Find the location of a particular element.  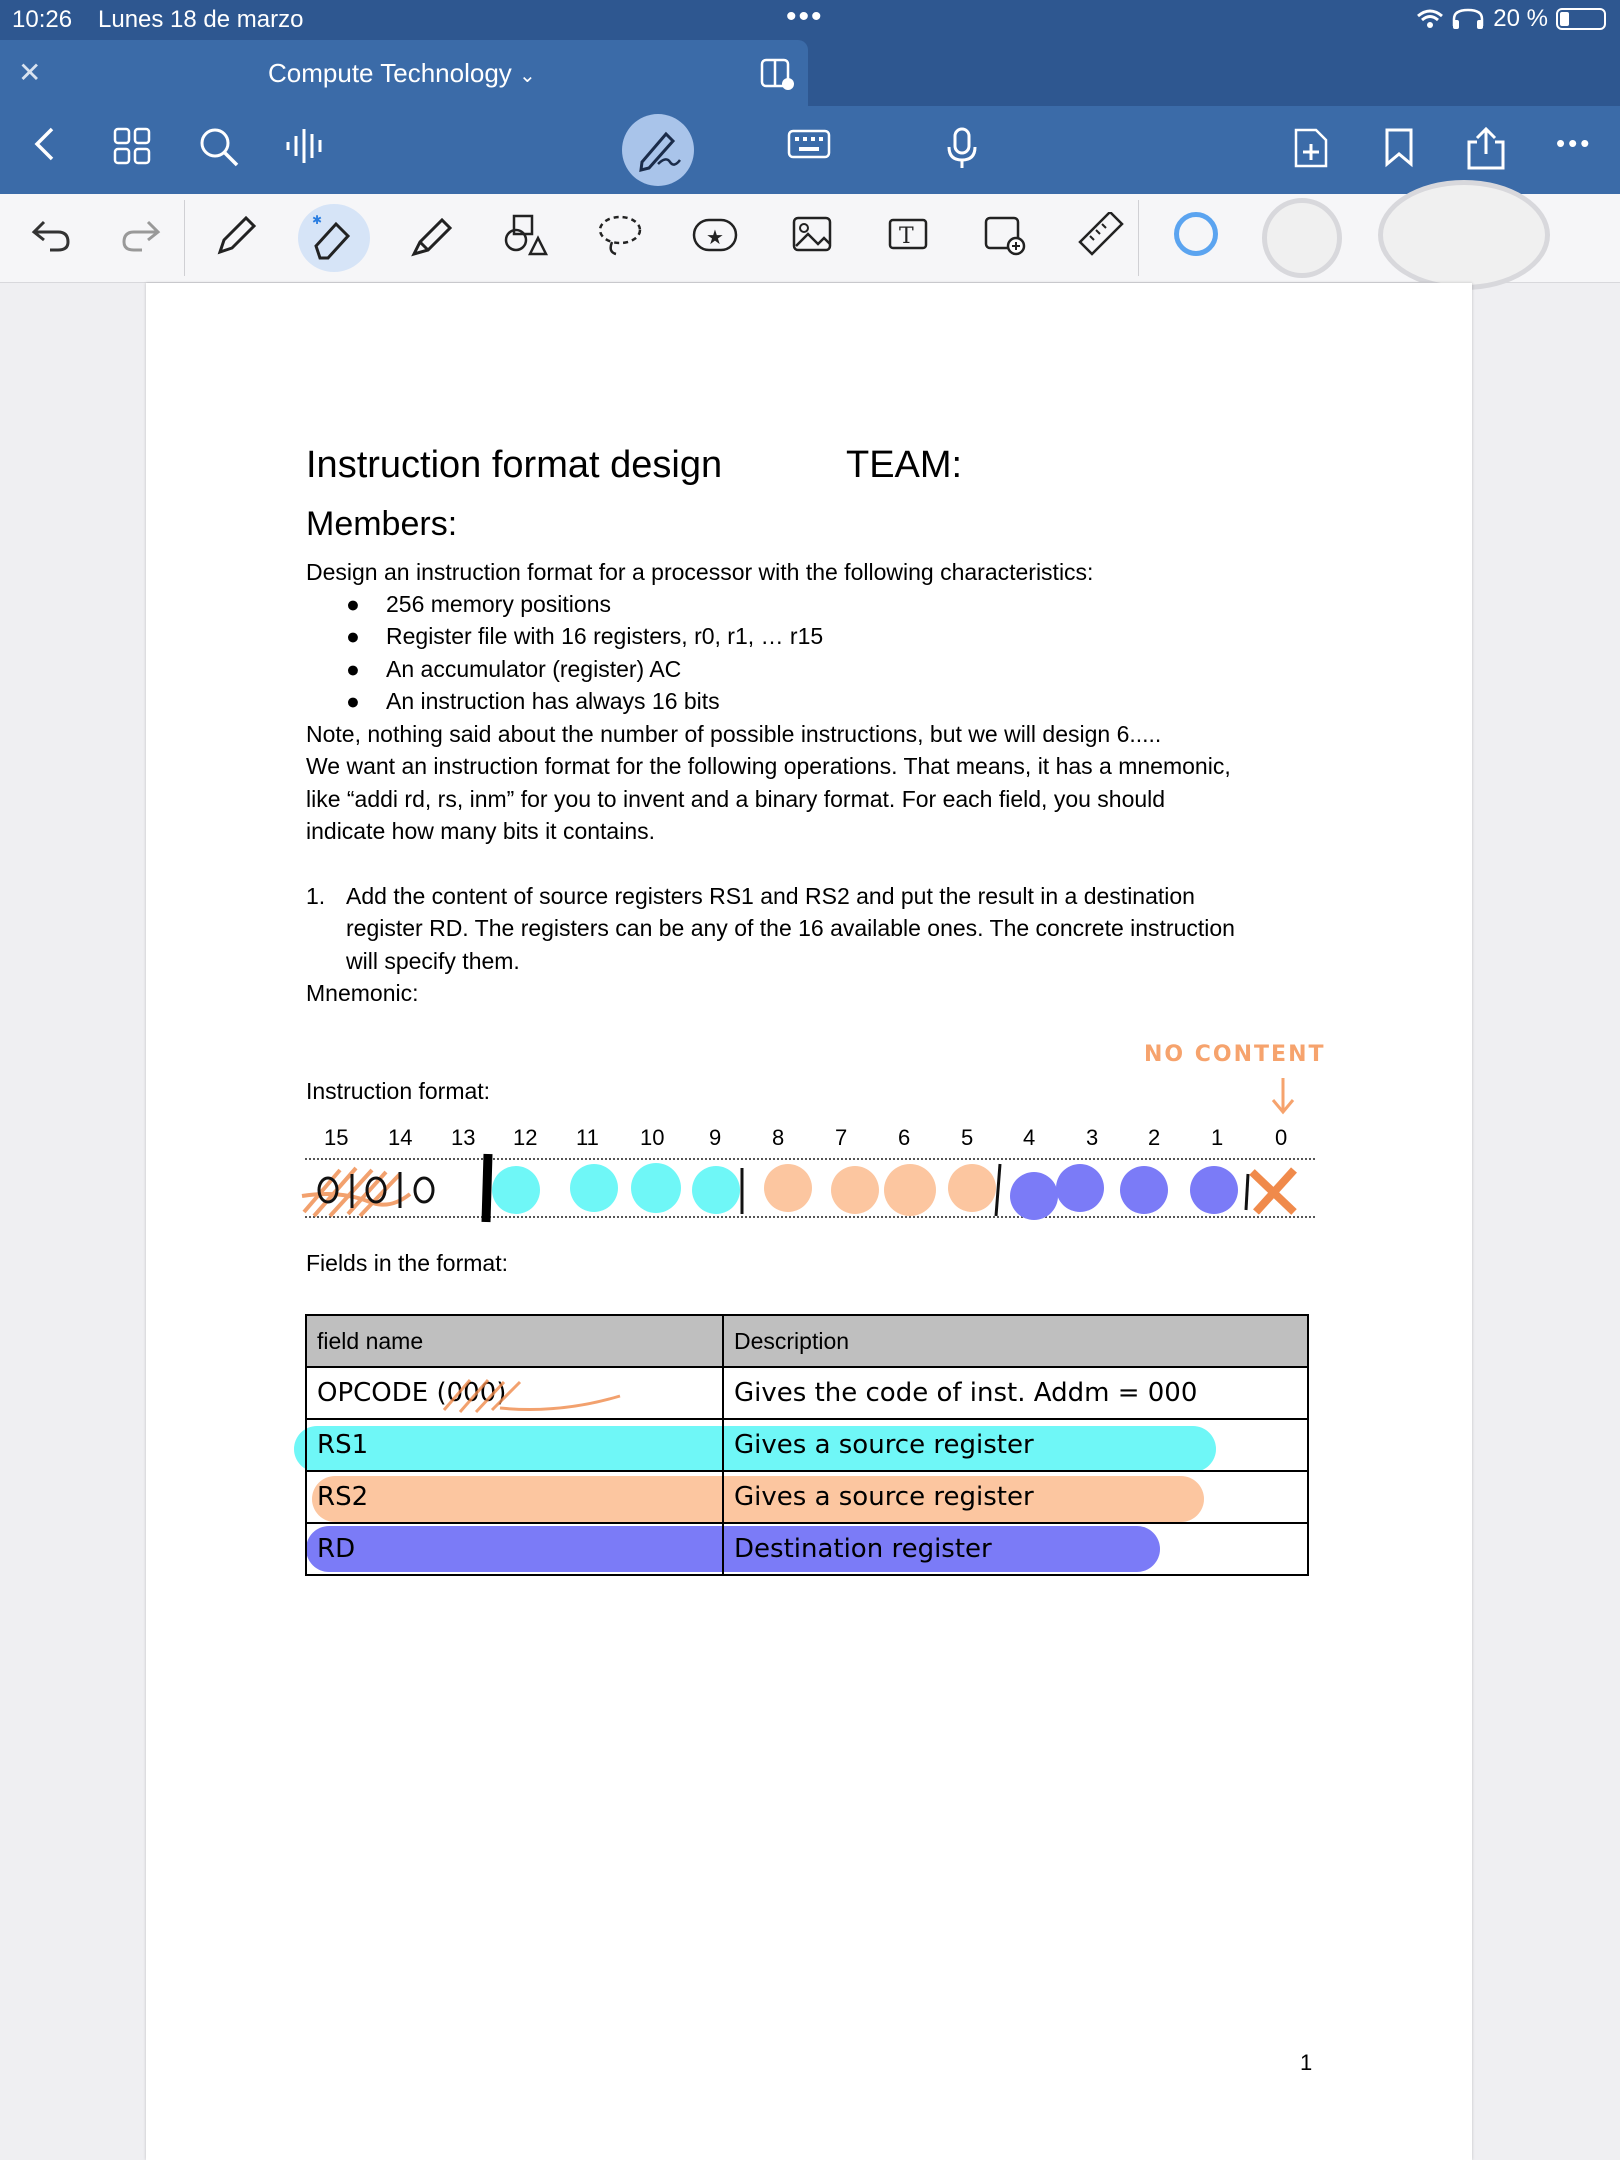

lasso-tool-icon is located at coordinates (620, 235).